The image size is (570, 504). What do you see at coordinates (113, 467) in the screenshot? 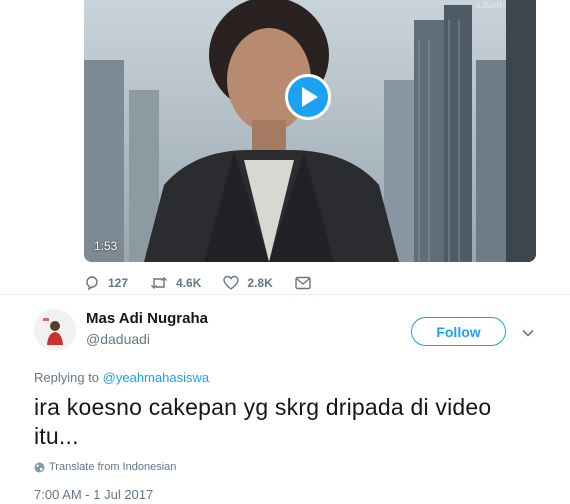
I see `translate-label: Translate from Indonesian` at bounding box center [113, 467].